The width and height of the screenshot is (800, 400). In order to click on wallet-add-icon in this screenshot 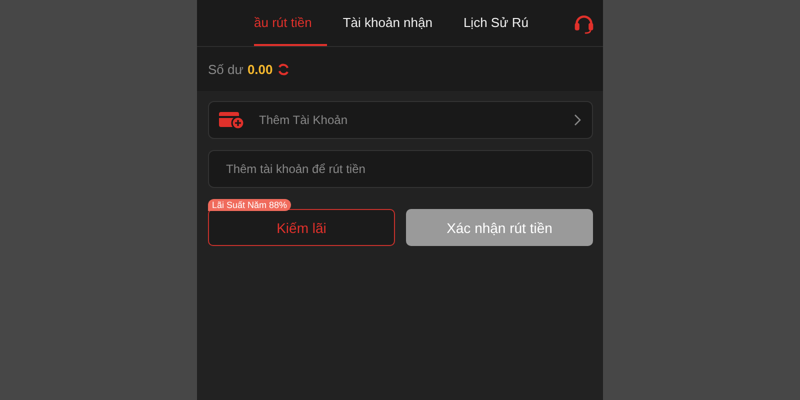, I will do `click(232, 120)`.